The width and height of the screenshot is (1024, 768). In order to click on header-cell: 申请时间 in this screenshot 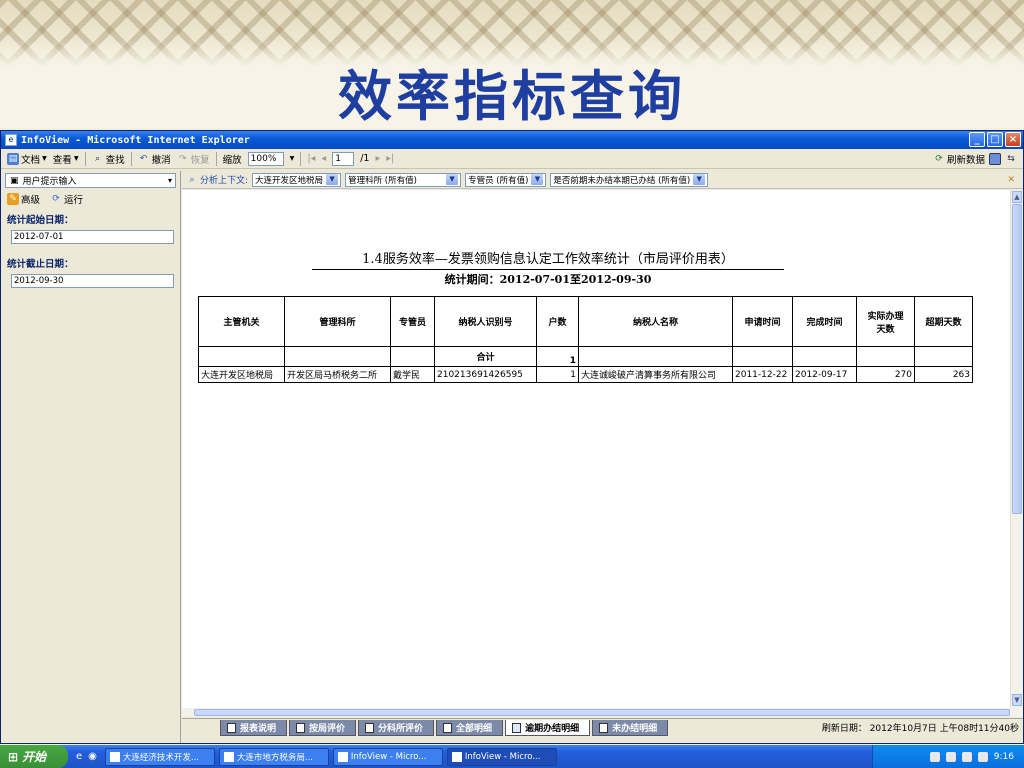, I will do `click(762, 321)`.